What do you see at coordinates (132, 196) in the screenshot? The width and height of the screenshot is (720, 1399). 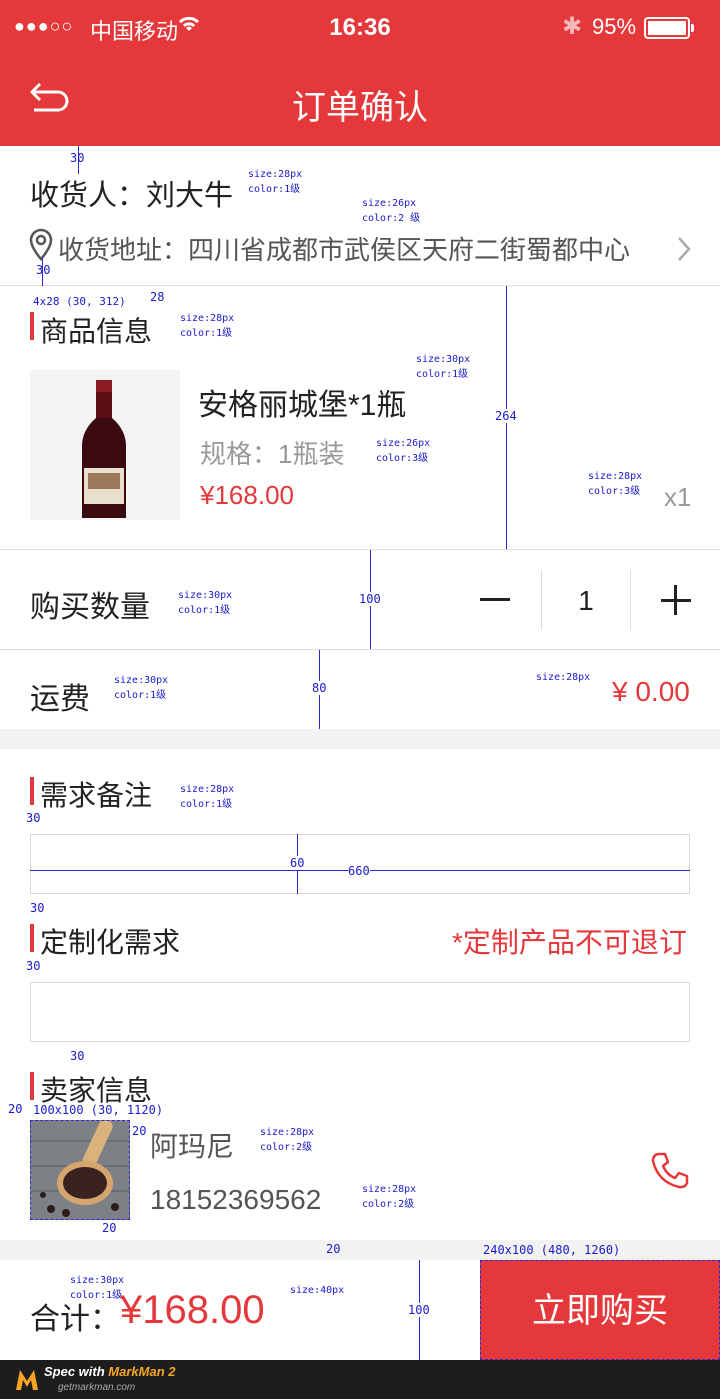 I see `consignee-name: 收货人：刘大牛` at bounding box center [132, 196].